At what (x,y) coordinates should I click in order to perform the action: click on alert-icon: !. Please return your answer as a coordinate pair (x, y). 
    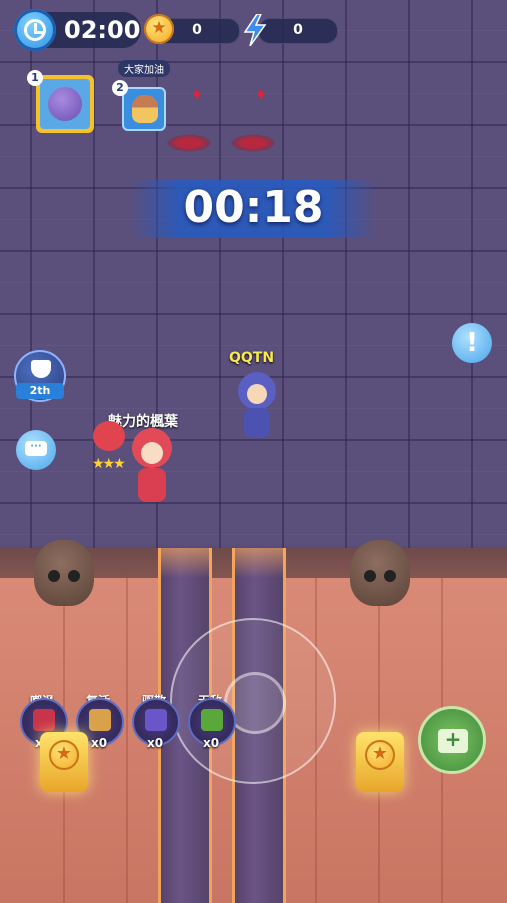
    Looking at the image, I should click on (472, 343).